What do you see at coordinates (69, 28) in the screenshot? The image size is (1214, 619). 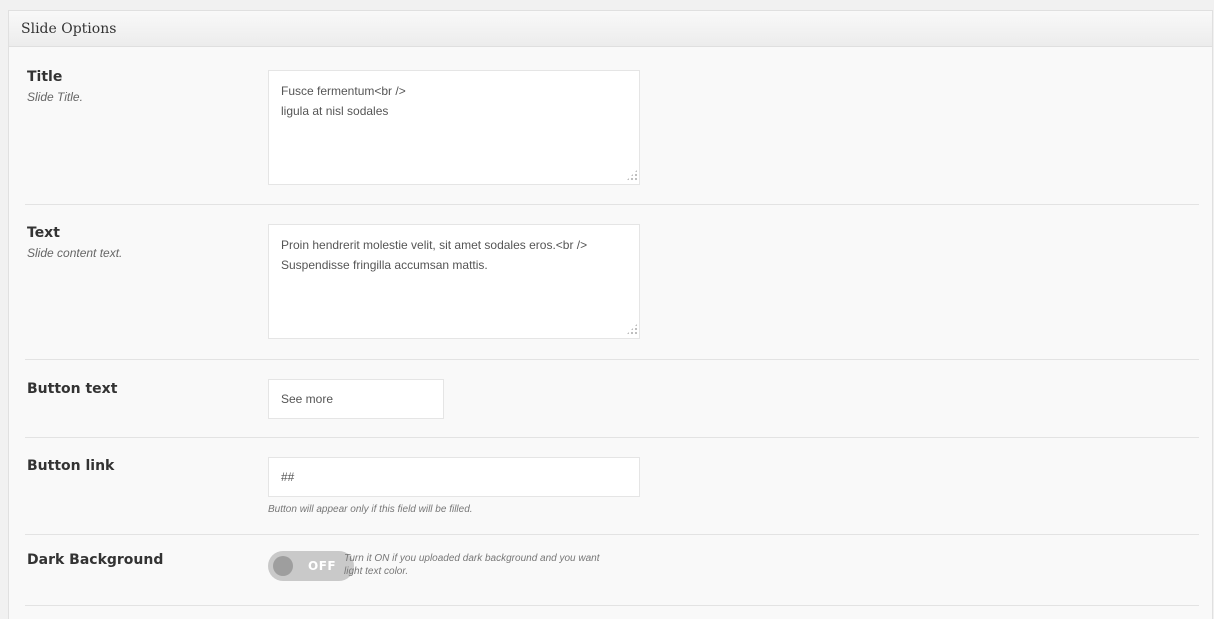 I see `panel-title: Slide Options` at bounding box center [69, 28].